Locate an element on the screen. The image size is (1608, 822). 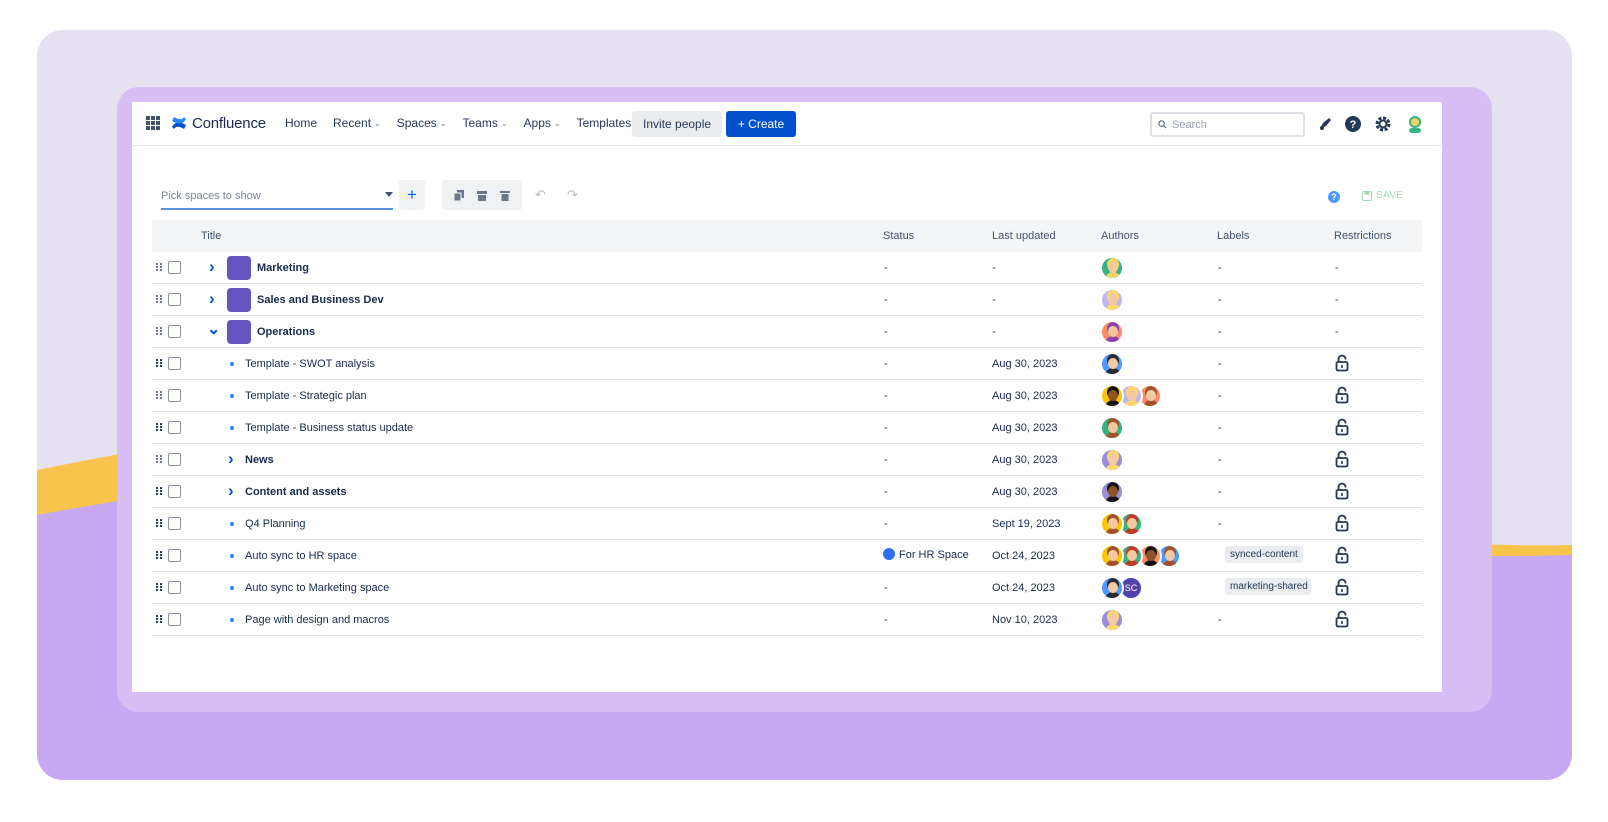
confluence-logo: Confluence is located at coordinates (218, 123).